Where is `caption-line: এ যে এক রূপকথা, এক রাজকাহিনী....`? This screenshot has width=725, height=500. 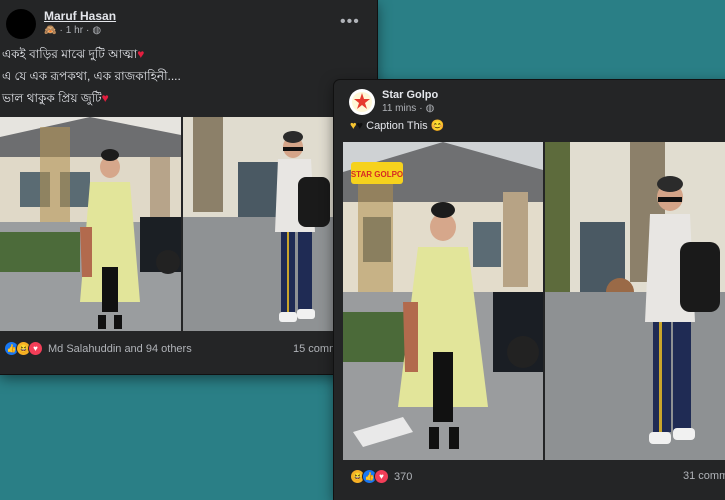 caption-line: এ যে এক রূপকথা, এক রাজকাহিনী.... is located at coordinates (91, 76).